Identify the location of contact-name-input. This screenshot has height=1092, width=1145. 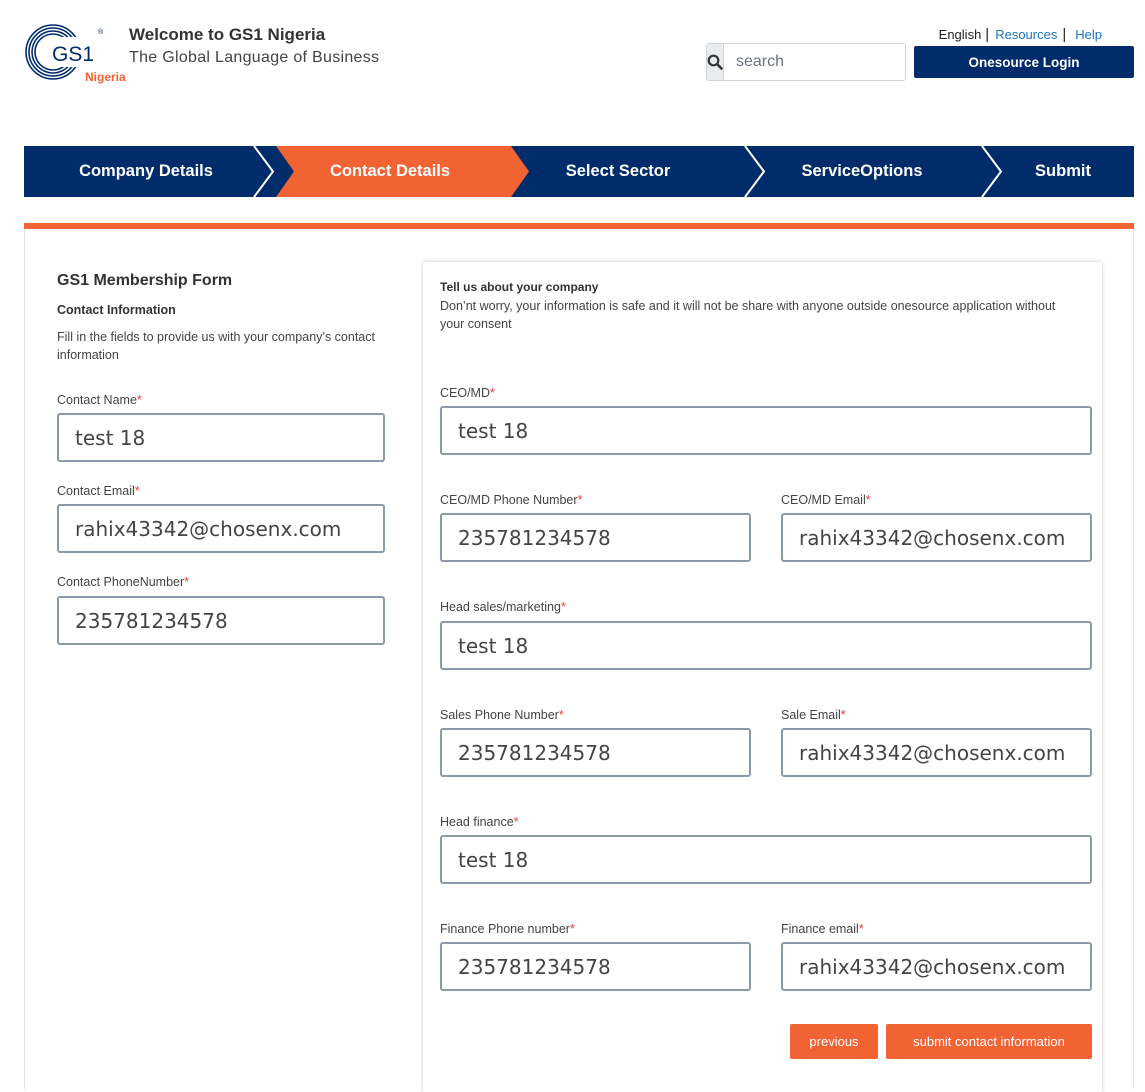
(221, 437).